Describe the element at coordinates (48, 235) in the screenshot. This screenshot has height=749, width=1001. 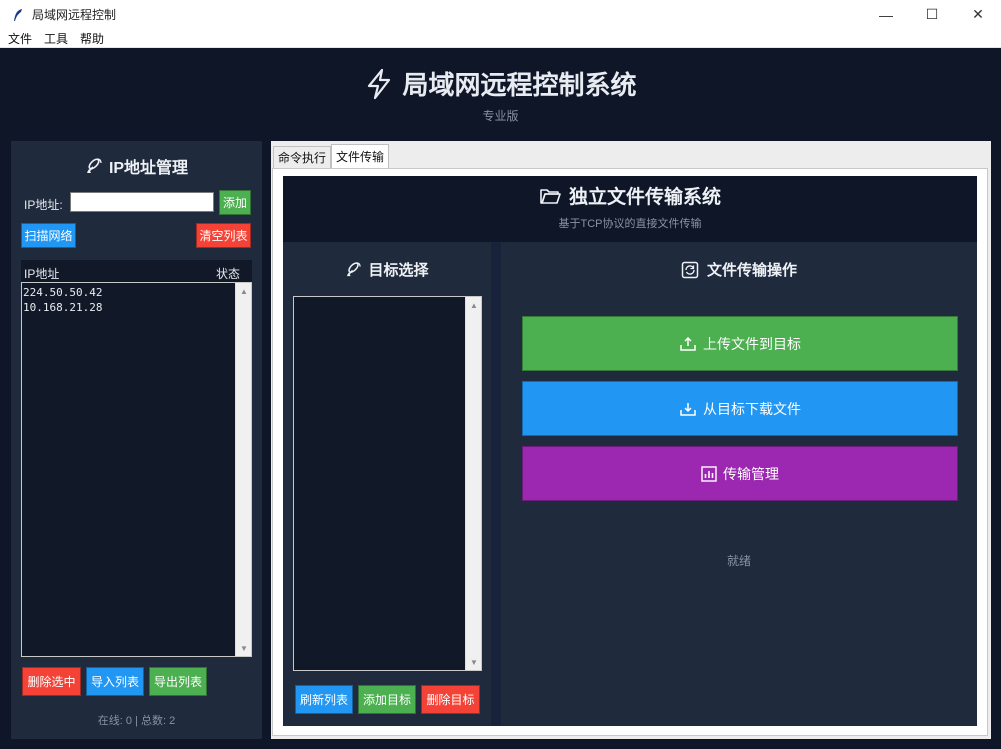
I see `scan-network-button: 扫描网络` at that location.